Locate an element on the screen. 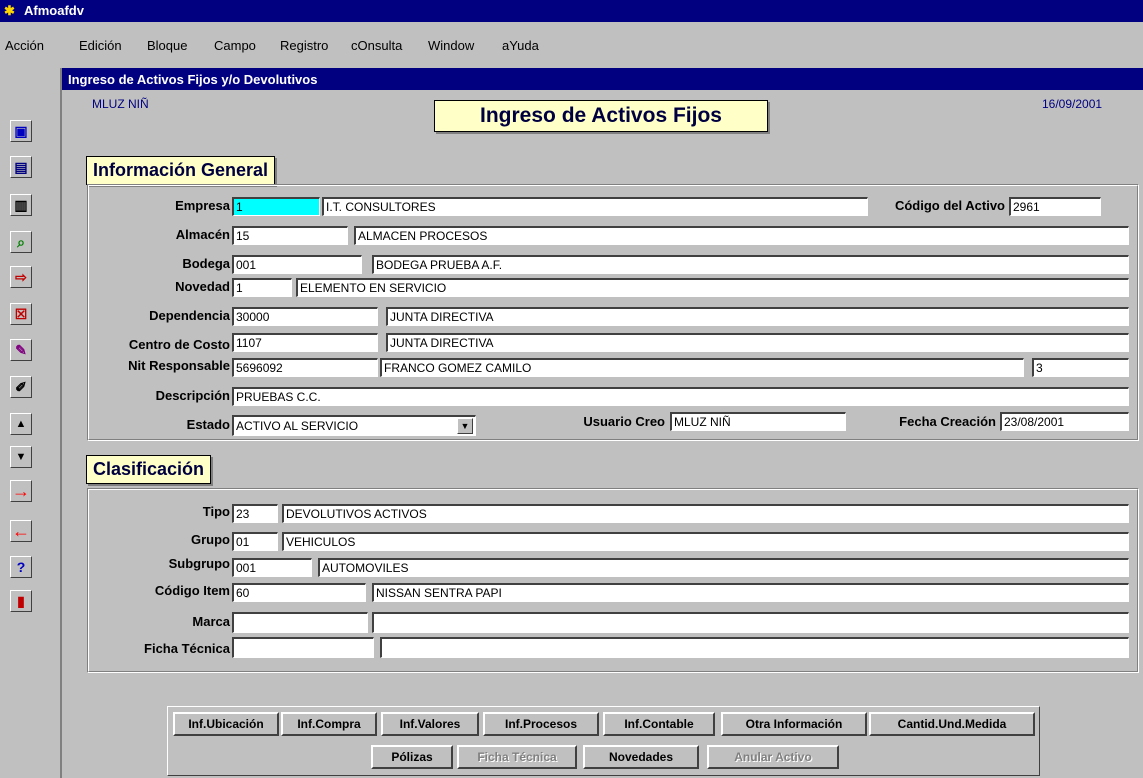  bodega-code-field: 001 is located at coordinates (297, 264).